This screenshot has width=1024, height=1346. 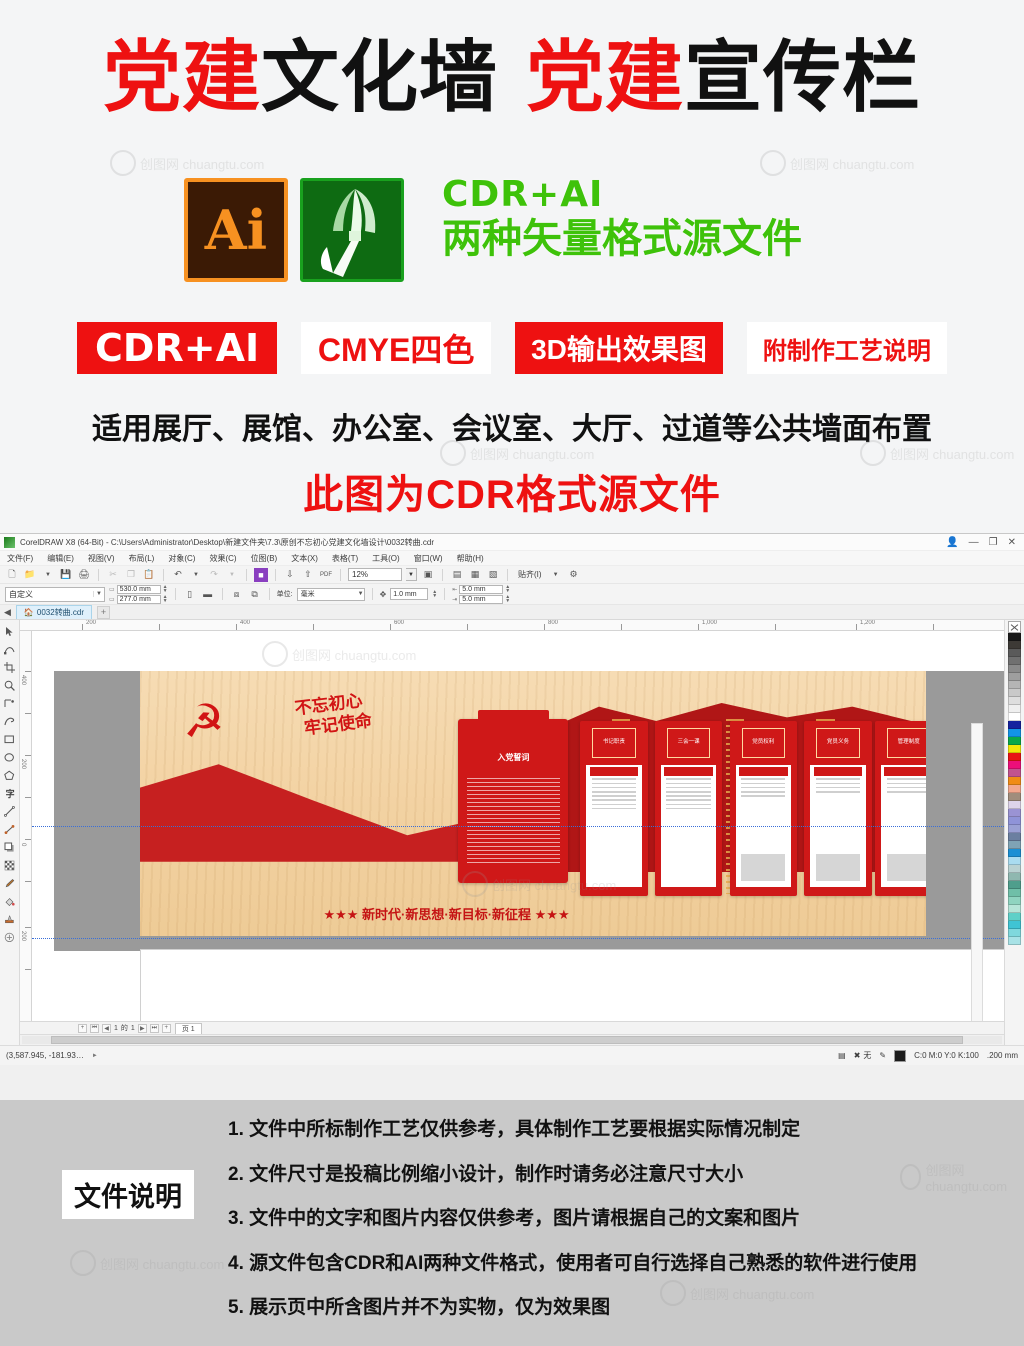 I want to click on menu-layout: 布局(L), so click(x=142, y=558).